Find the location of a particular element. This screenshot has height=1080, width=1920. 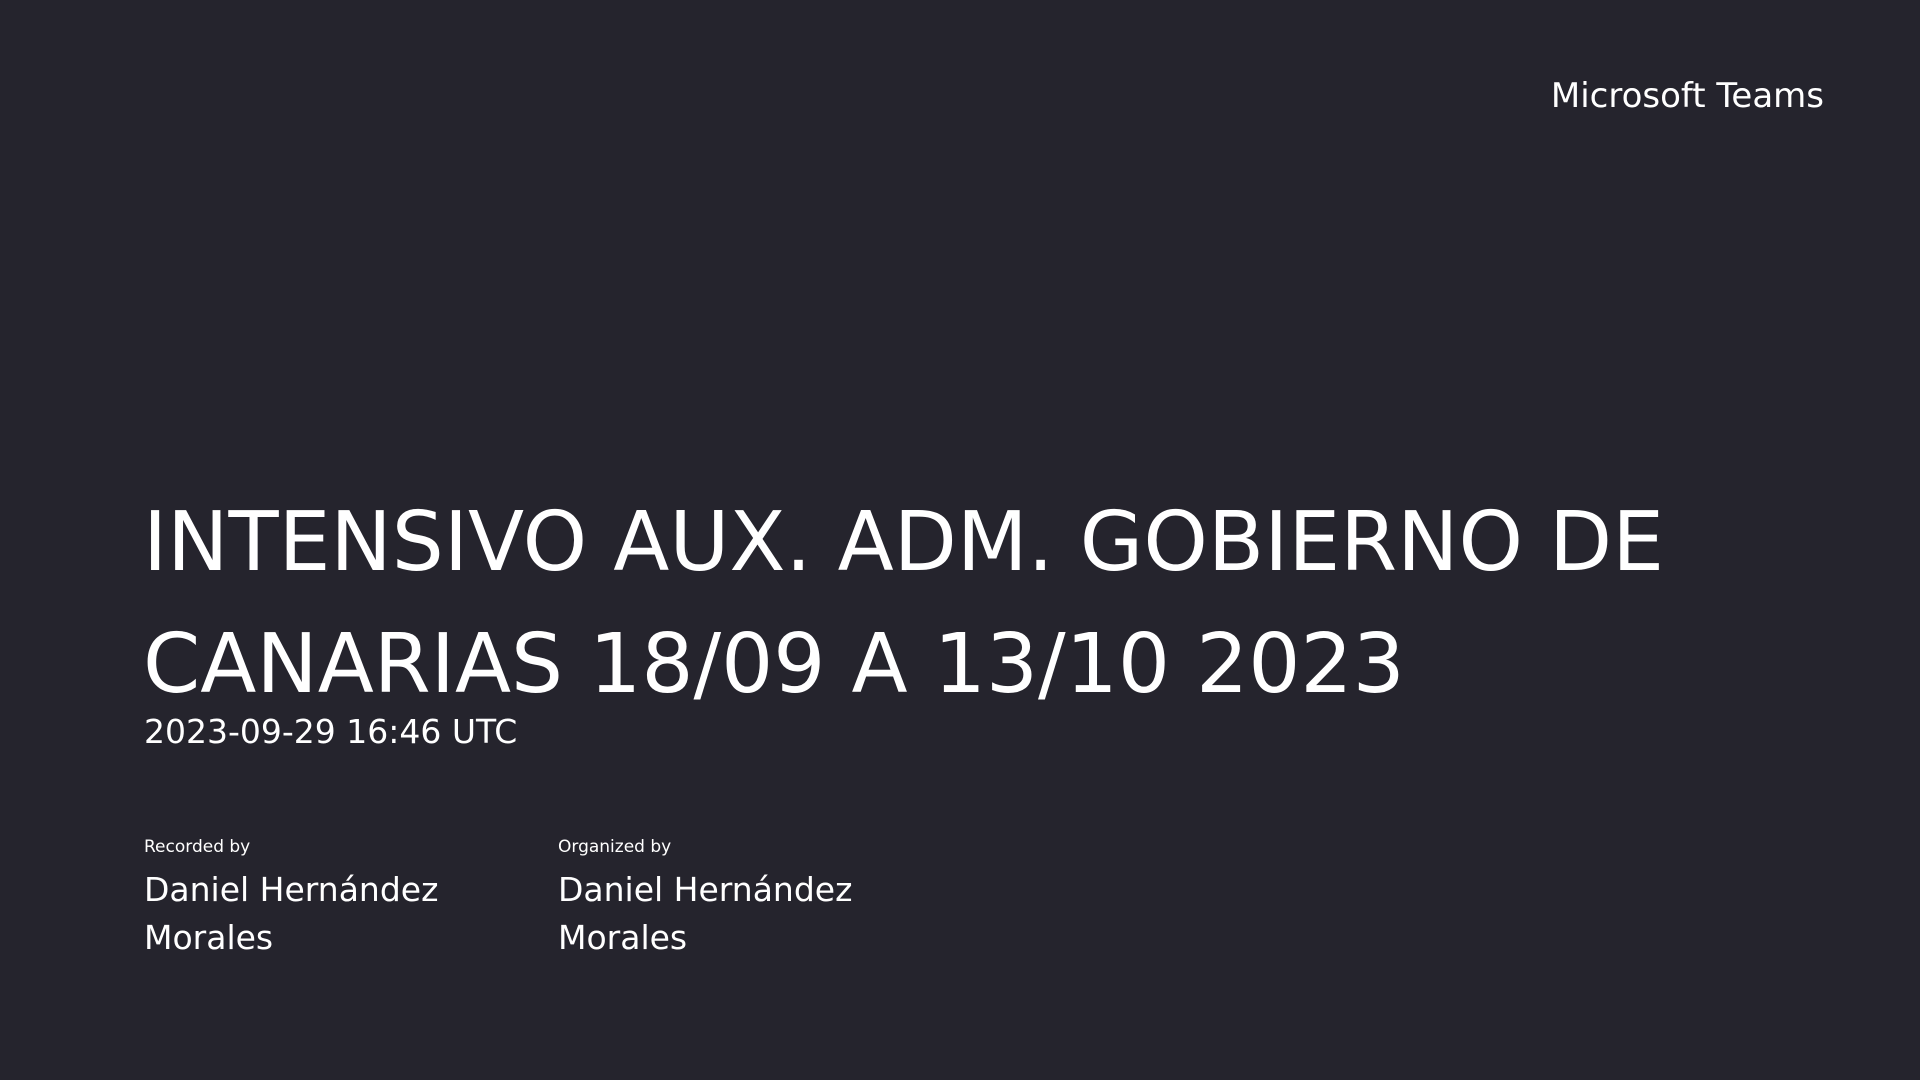

organized-by-name: Daniel Hernández Morales is located at coordinates (705, 913).